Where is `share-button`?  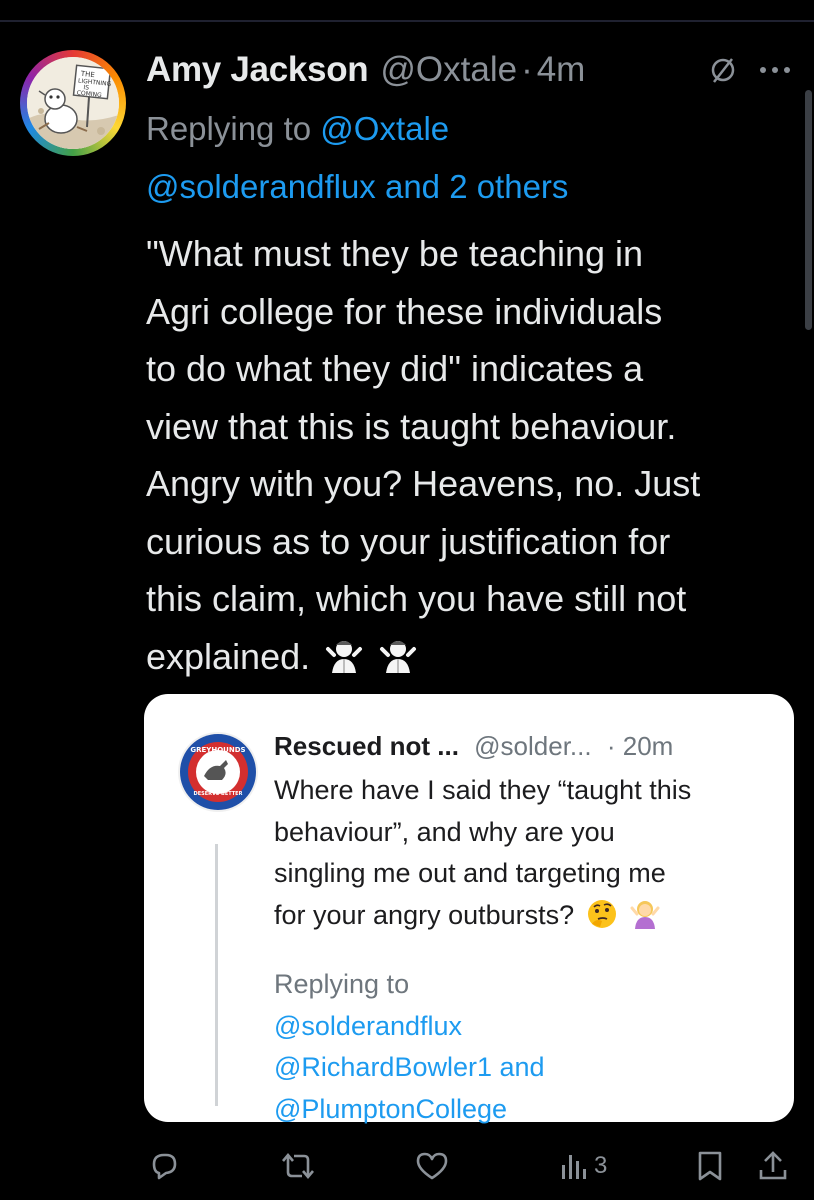
share-button is located at coordinates (773, 1166).